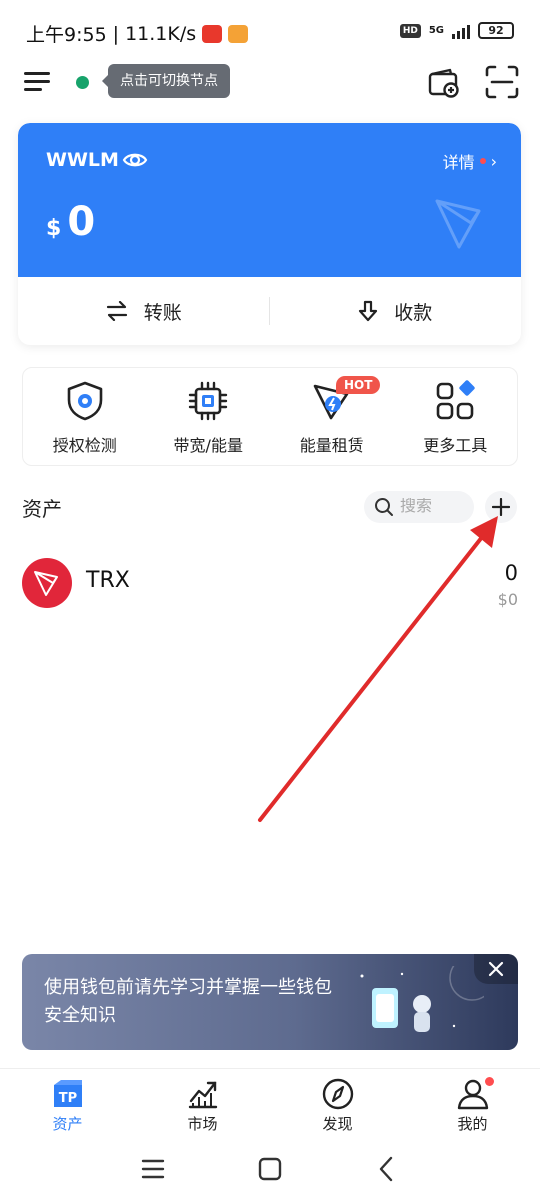 The height and width of the screenshot is (1200, 540). I want to click on search-input, so click(435, 507).